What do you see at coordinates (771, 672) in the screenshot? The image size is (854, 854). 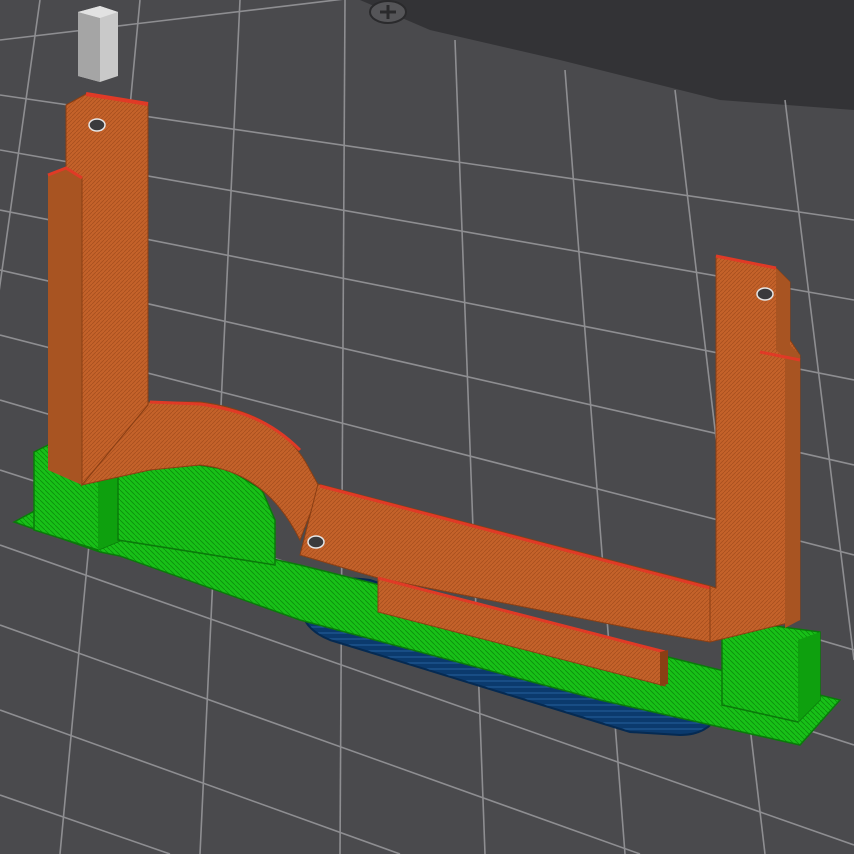 I see `support-block-right` at bounding box center [771, 672].